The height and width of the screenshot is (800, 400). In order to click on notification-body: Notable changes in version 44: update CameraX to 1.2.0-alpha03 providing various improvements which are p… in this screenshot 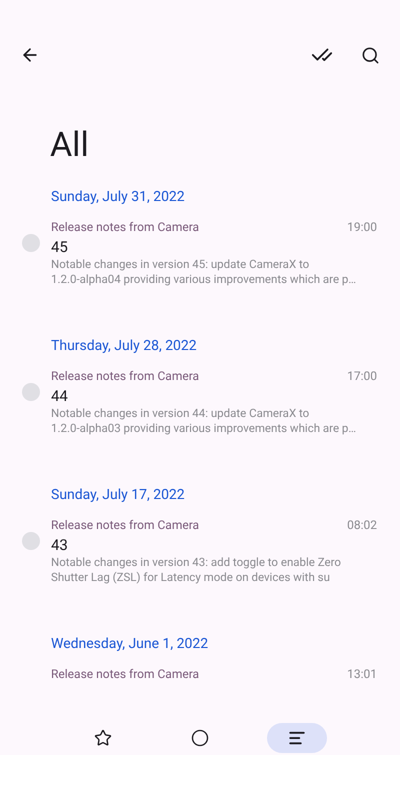, I will do `click(203, 421)`.